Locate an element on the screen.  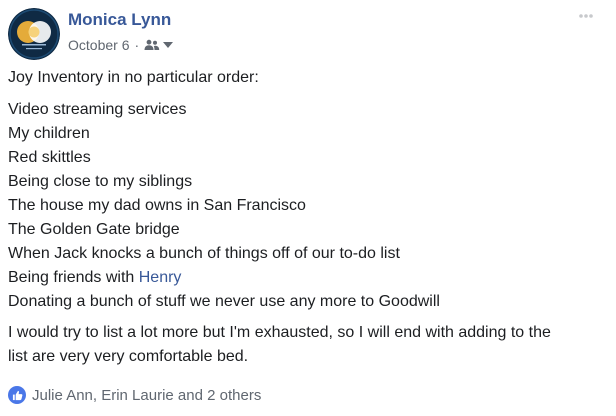
mention-link: Henry is located at coordinates (160, 277).